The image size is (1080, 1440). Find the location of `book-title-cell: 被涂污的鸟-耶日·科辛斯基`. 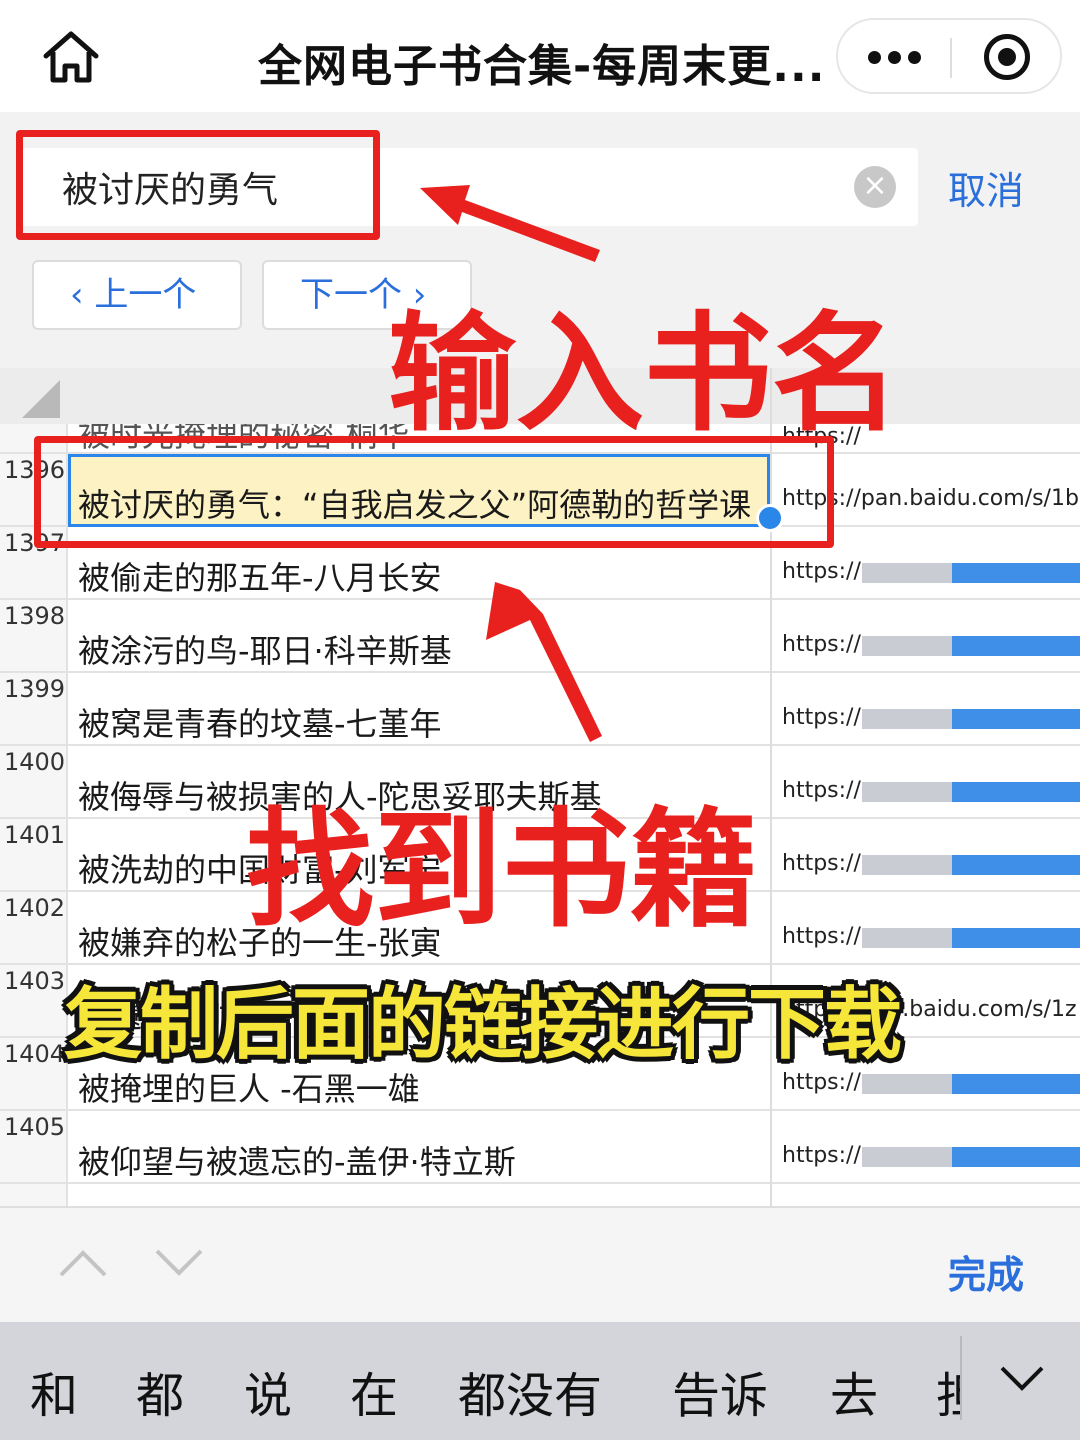

book-title-cell: 被涂污的鸟-耶日·科辛斯基 is located at coordinates (423, 649).